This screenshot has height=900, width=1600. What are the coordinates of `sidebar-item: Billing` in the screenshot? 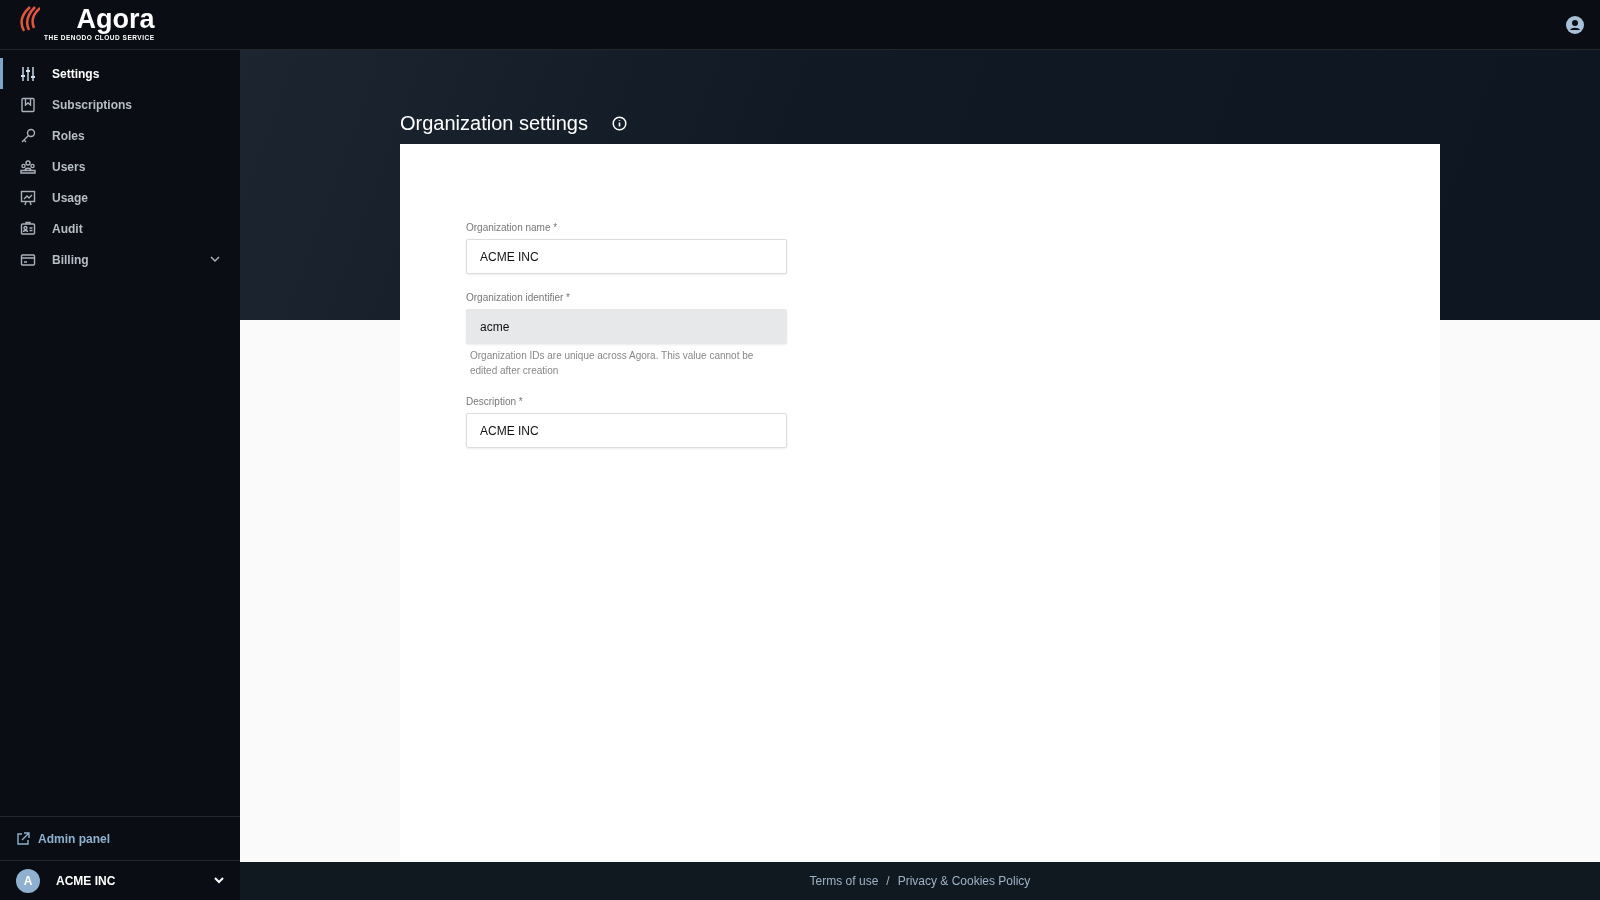 It's located at (120, 259).